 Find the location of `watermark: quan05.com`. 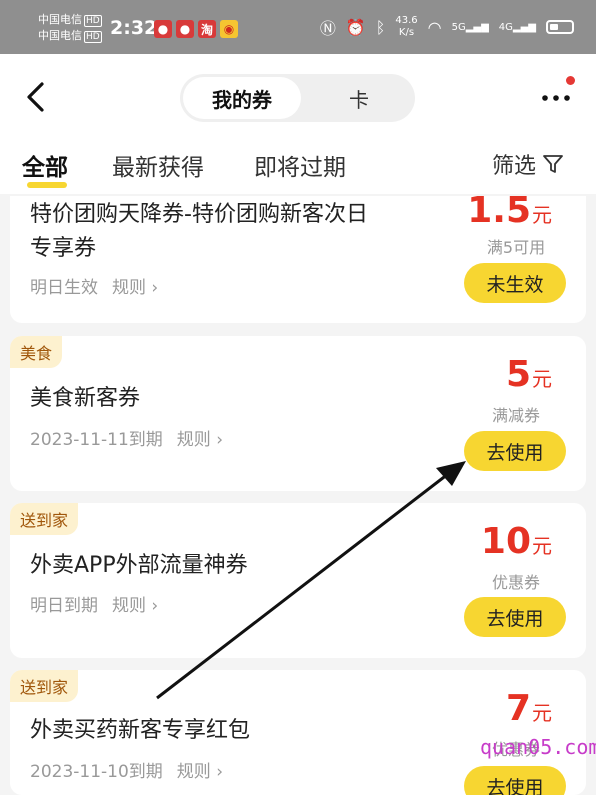

watermark: quan05.com is located at coordinates (538, 747).